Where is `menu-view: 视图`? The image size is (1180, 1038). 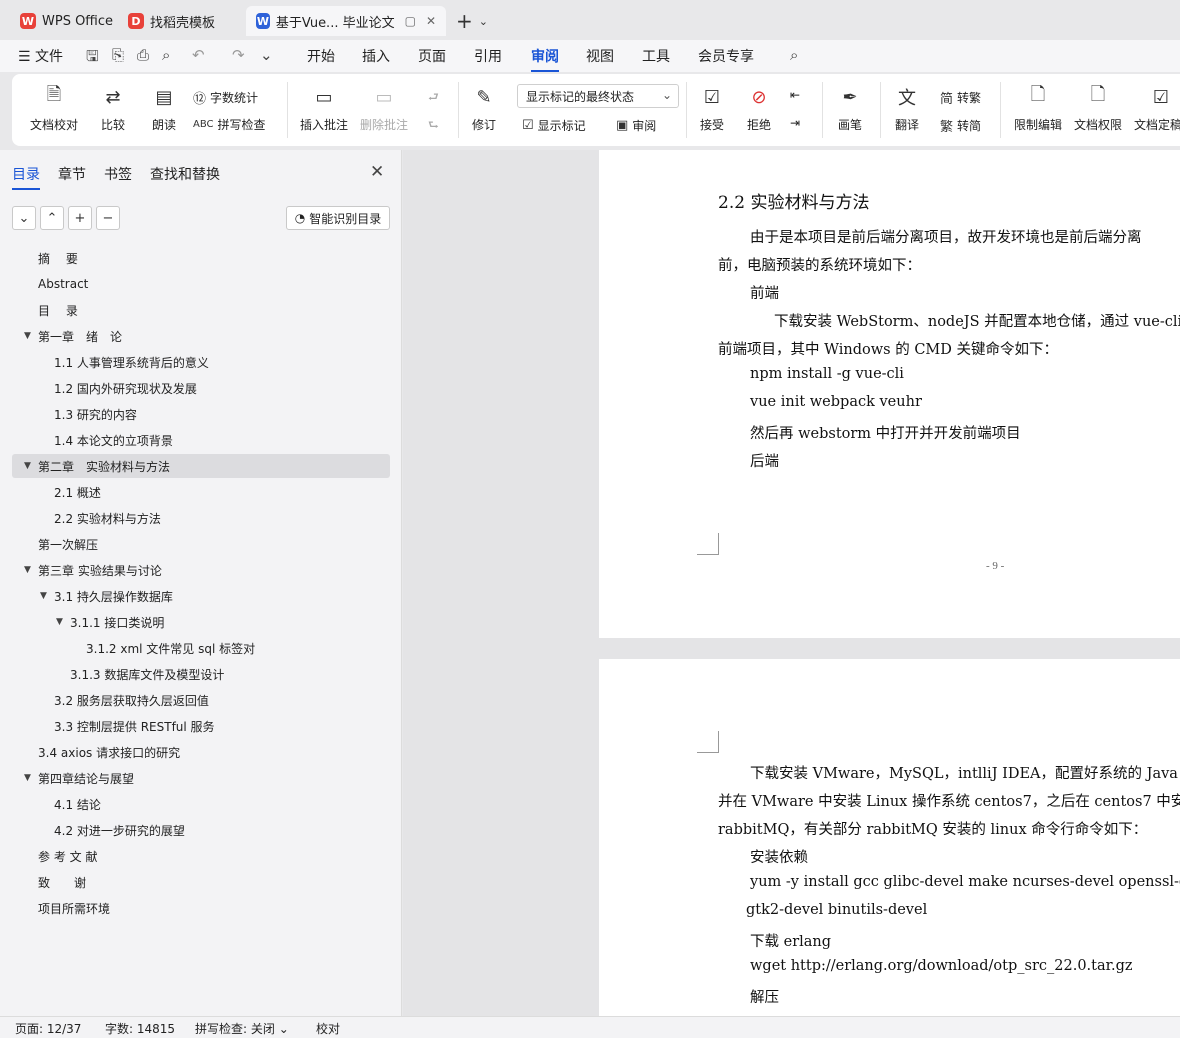 menu-view: 视图 is located at coordinates (600, 56).